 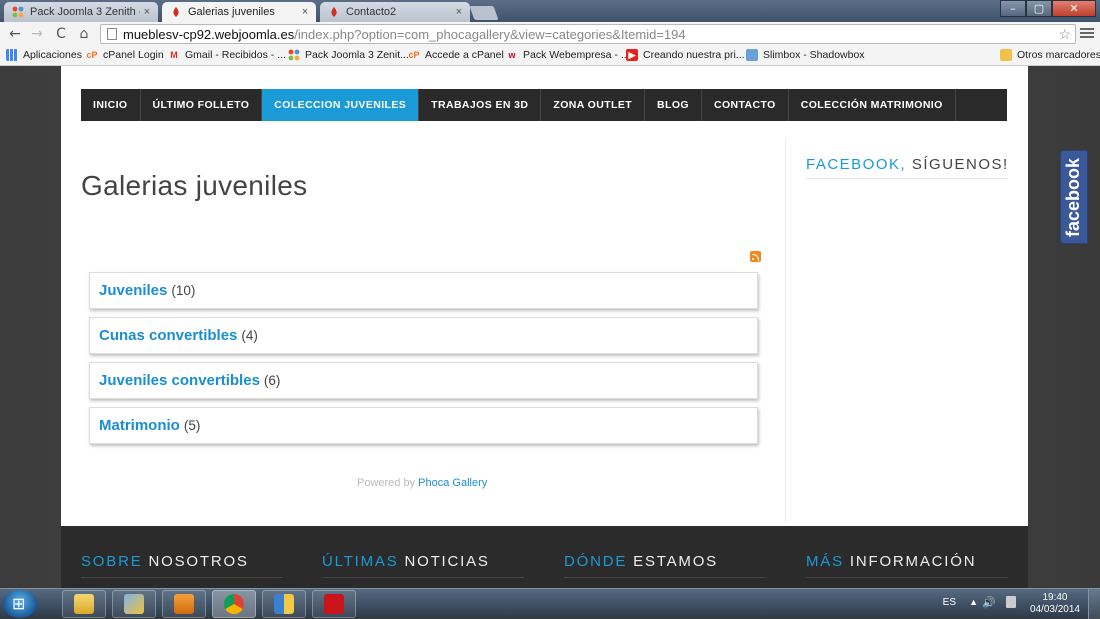 I want to click on taskbar-media-player, so click(x=184, y=604).